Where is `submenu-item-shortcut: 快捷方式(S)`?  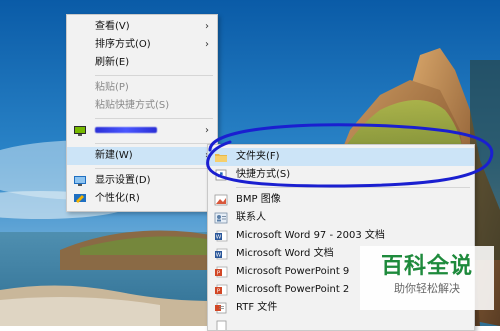
submenu-item-shortcut: 快捷方式(S) is located at coordinates (341, 175).